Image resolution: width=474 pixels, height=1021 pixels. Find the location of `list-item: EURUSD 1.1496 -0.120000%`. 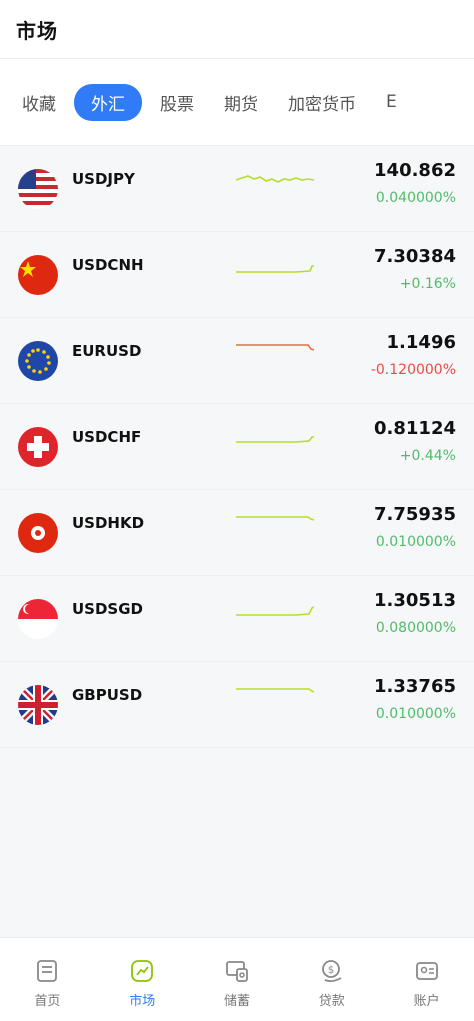

list-item: EURUSD 1.1496 -0.120000% is located at coordinates (237, 361).